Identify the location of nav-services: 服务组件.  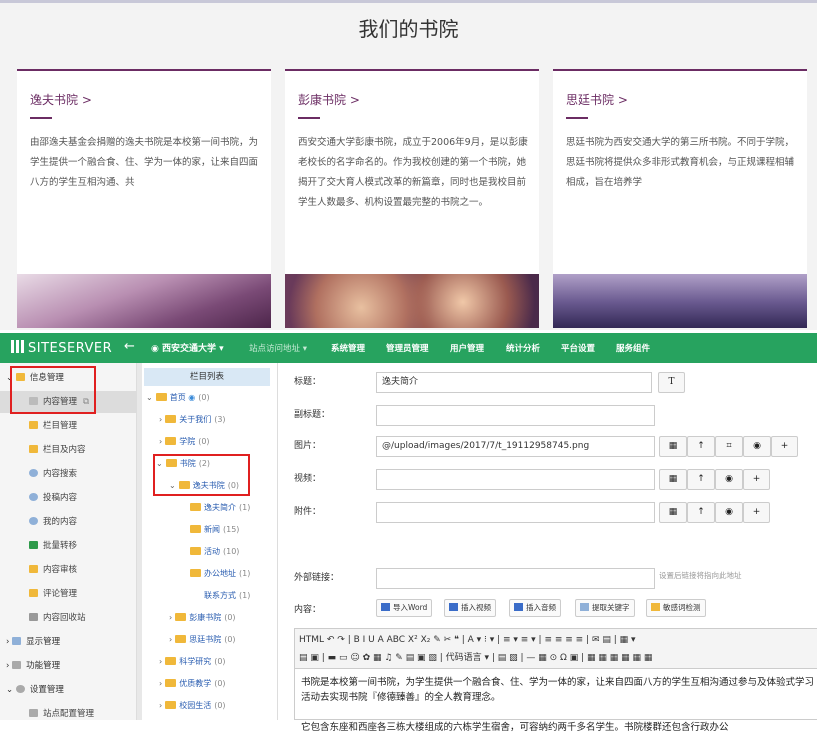
(633, 348).